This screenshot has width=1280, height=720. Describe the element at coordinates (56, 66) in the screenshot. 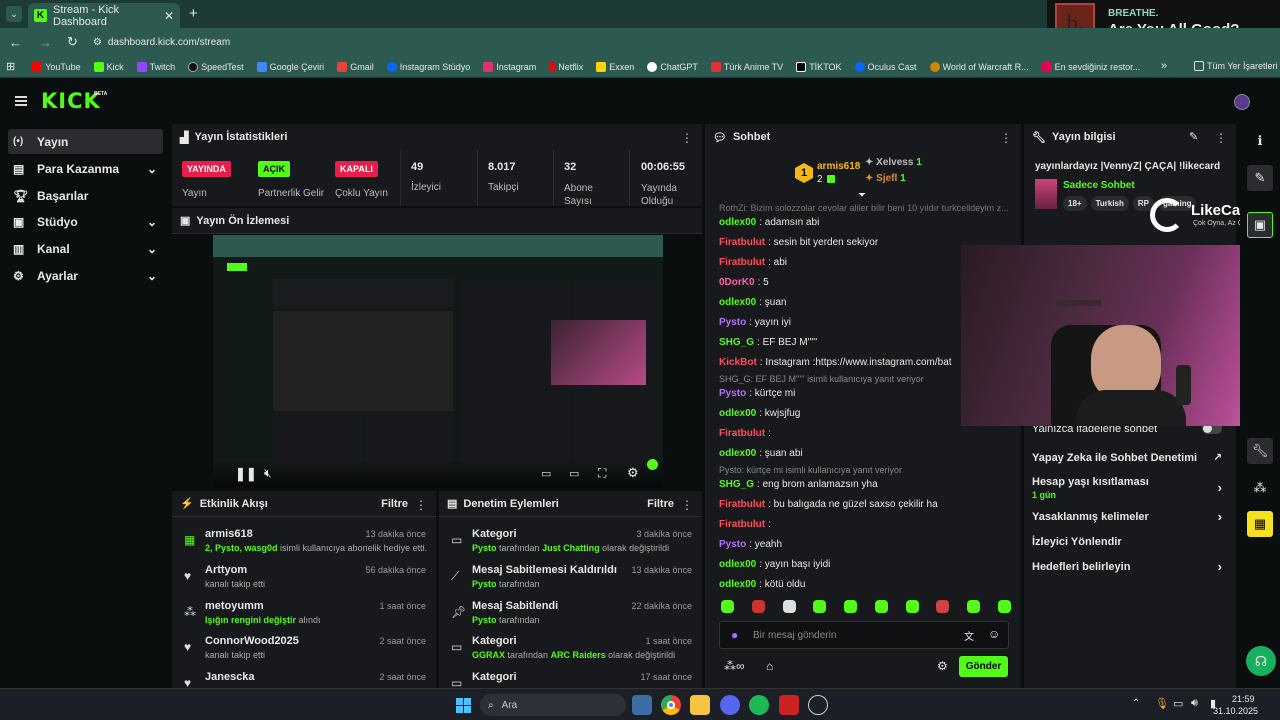

I see `bookmark-youtube: YouTube` at that location.